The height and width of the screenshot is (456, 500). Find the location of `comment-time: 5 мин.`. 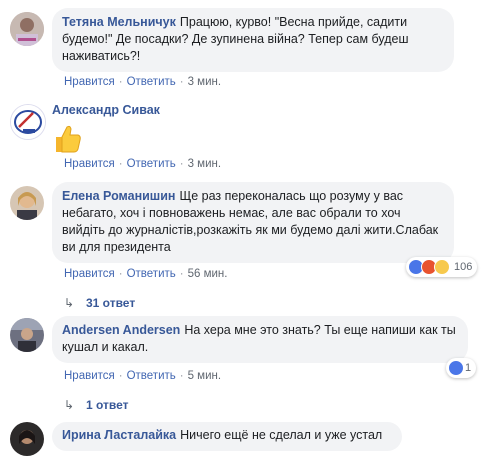

comment-time: 5 мин. is located at coordinates (204, 376).